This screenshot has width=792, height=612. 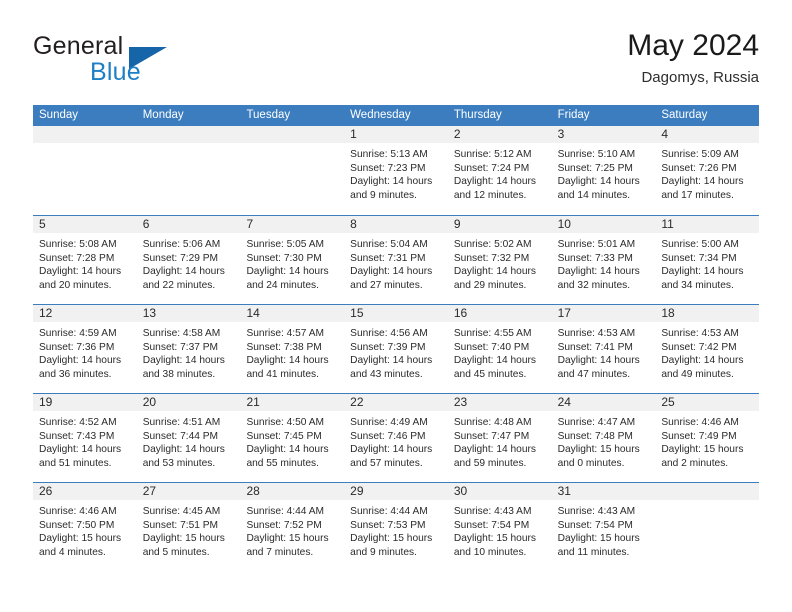 I want to click on day-number: 17, so click(x=603, y=313).